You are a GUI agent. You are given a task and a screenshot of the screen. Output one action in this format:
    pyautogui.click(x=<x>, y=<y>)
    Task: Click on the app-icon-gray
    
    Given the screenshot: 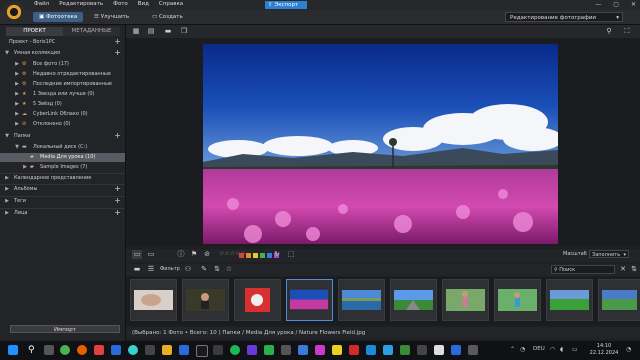 What is the action you would take?
    pyautogui.click(x=218, y=350)
    